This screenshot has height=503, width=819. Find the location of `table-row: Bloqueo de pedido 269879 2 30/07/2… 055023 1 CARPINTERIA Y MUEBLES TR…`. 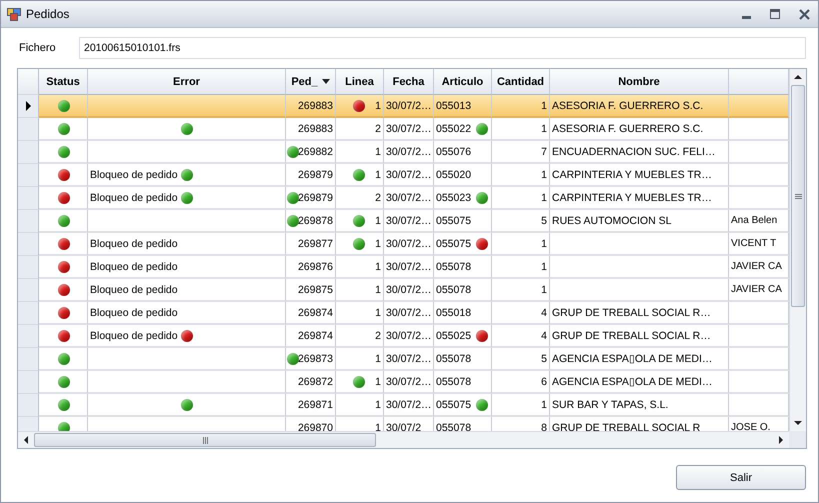

table-row: Bloqueo de pedido 269879 2 30/07/2… 055023 1 CARPINTERIA Y MUEBLES TR… is located at coordinates (403, 198).